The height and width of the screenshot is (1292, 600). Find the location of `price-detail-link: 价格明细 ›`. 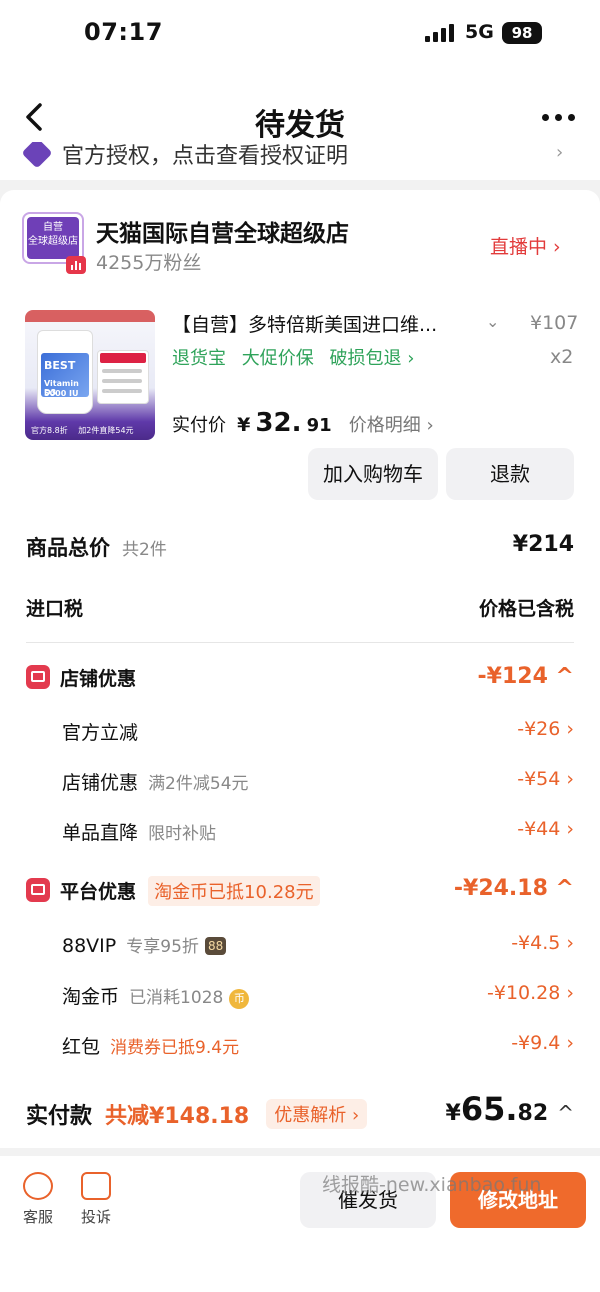

price-detail-link: 价格明细 › is located at coordinates (391, 425).